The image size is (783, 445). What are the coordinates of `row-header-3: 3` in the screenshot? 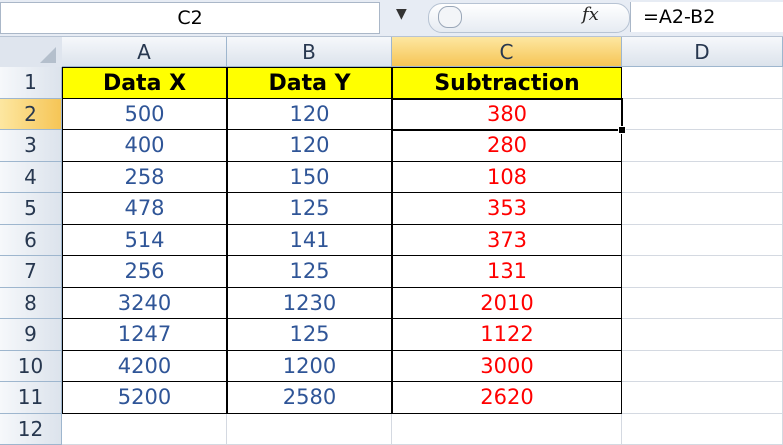 It's located at (31, 146).